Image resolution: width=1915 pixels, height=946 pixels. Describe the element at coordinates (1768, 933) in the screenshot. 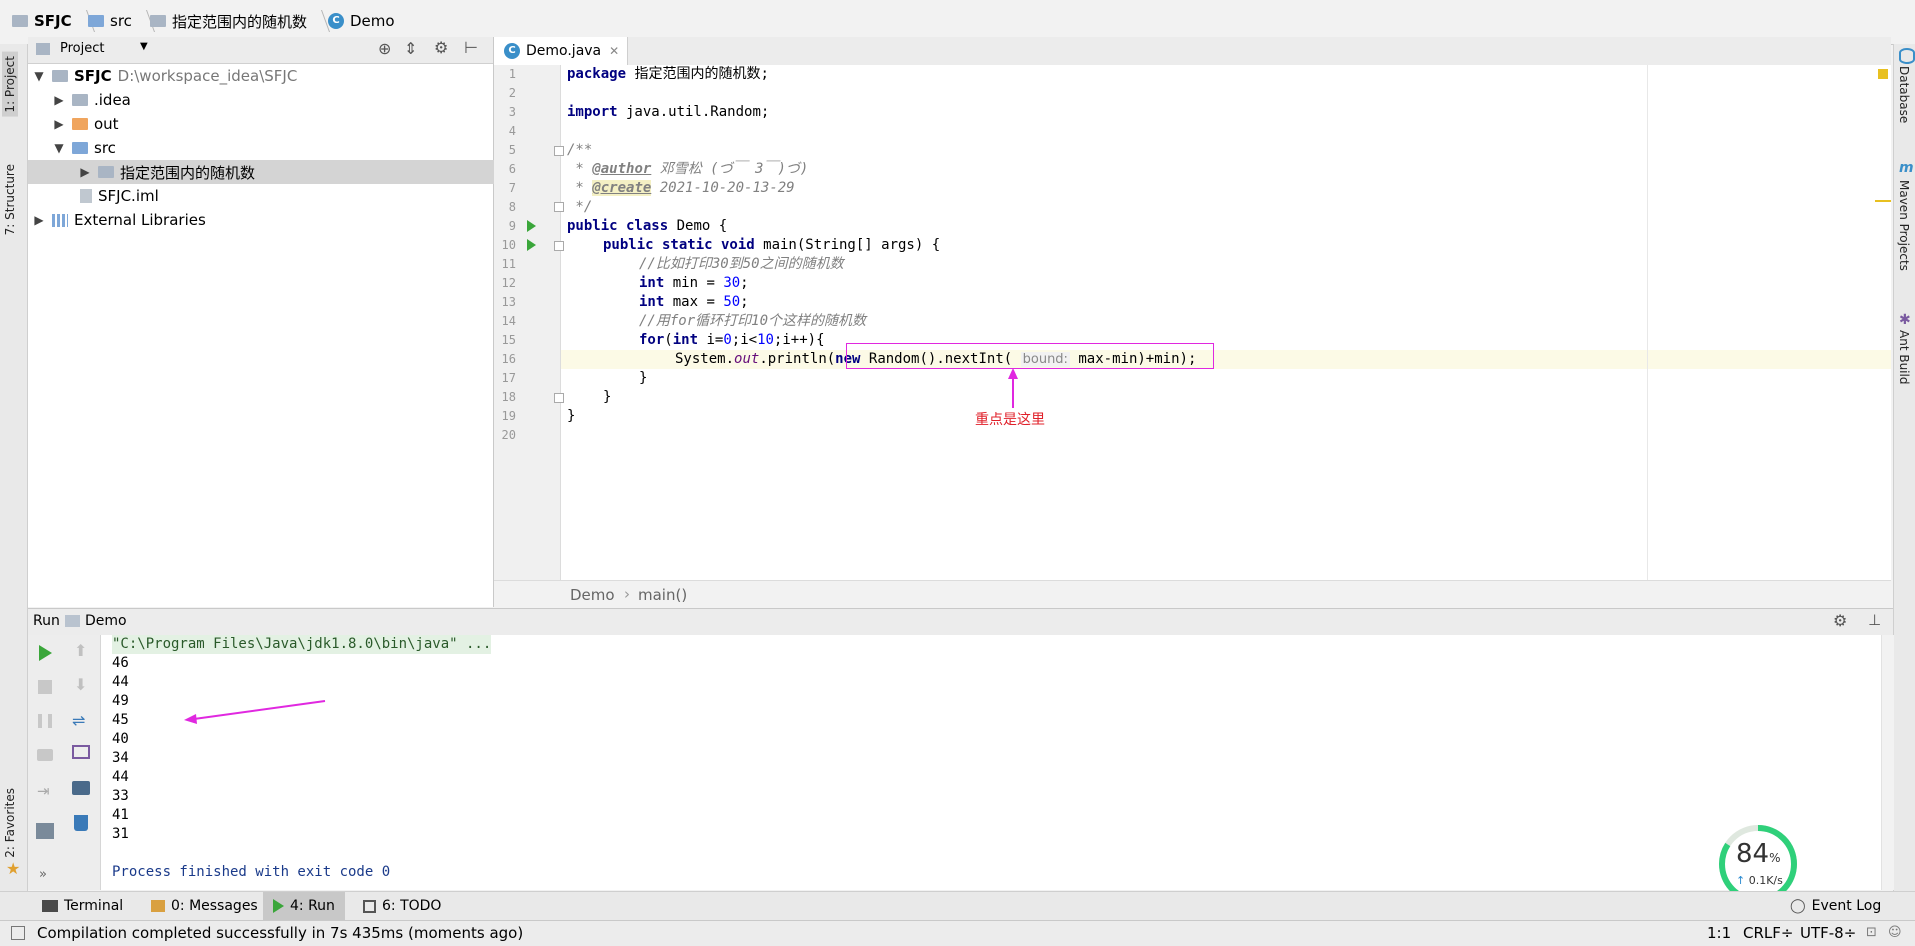

I see `line-separator: CRLF÷` at that location.